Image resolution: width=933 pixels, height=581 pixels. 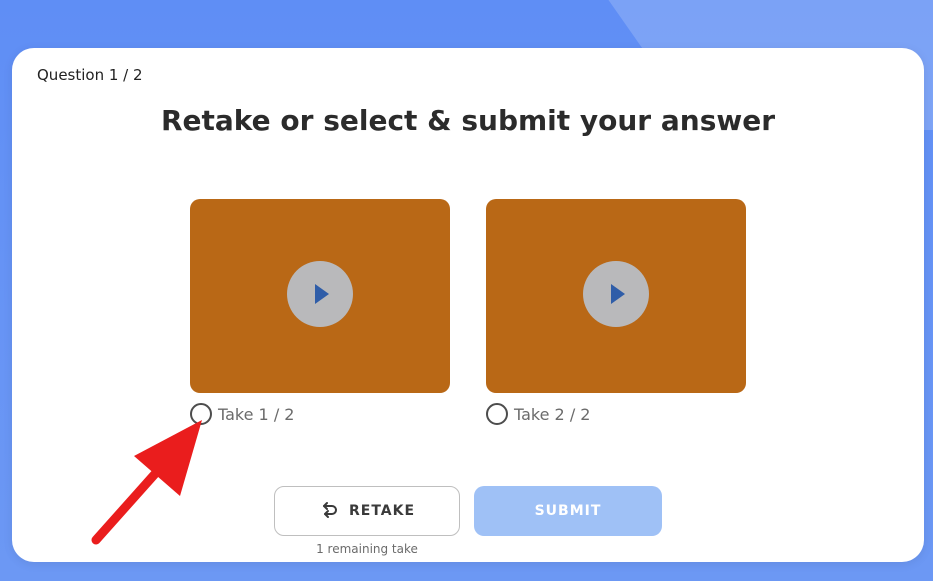 I want to click on take-2-option: Take 2 / 2, so click(x=538, y=414).